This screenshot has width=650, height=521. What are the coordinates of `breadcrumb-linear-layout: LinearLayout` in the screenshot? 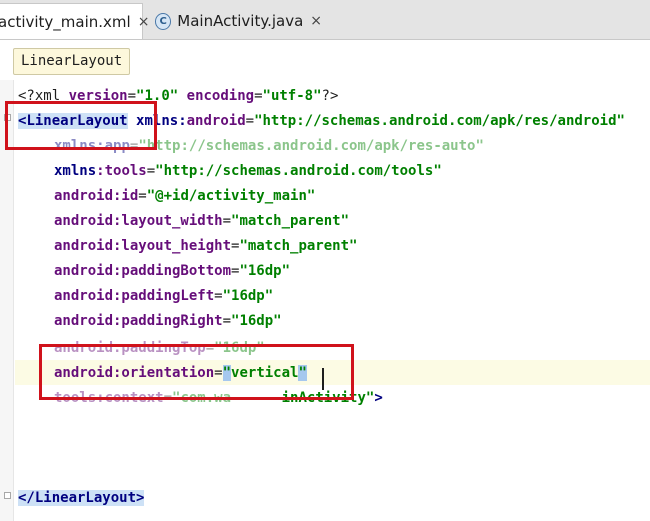 It's located at (72, 61).